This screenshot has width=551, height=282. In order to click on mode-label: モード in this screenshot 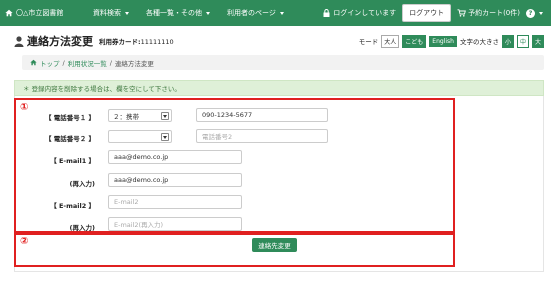, I will do `click(368, 42)`.